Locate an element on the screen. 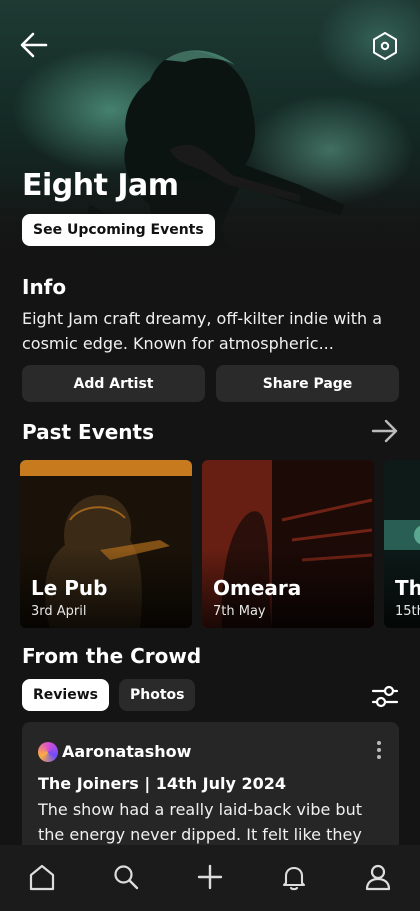  event-card: Le Pub 3rd April is located at coordinates (106, 544).